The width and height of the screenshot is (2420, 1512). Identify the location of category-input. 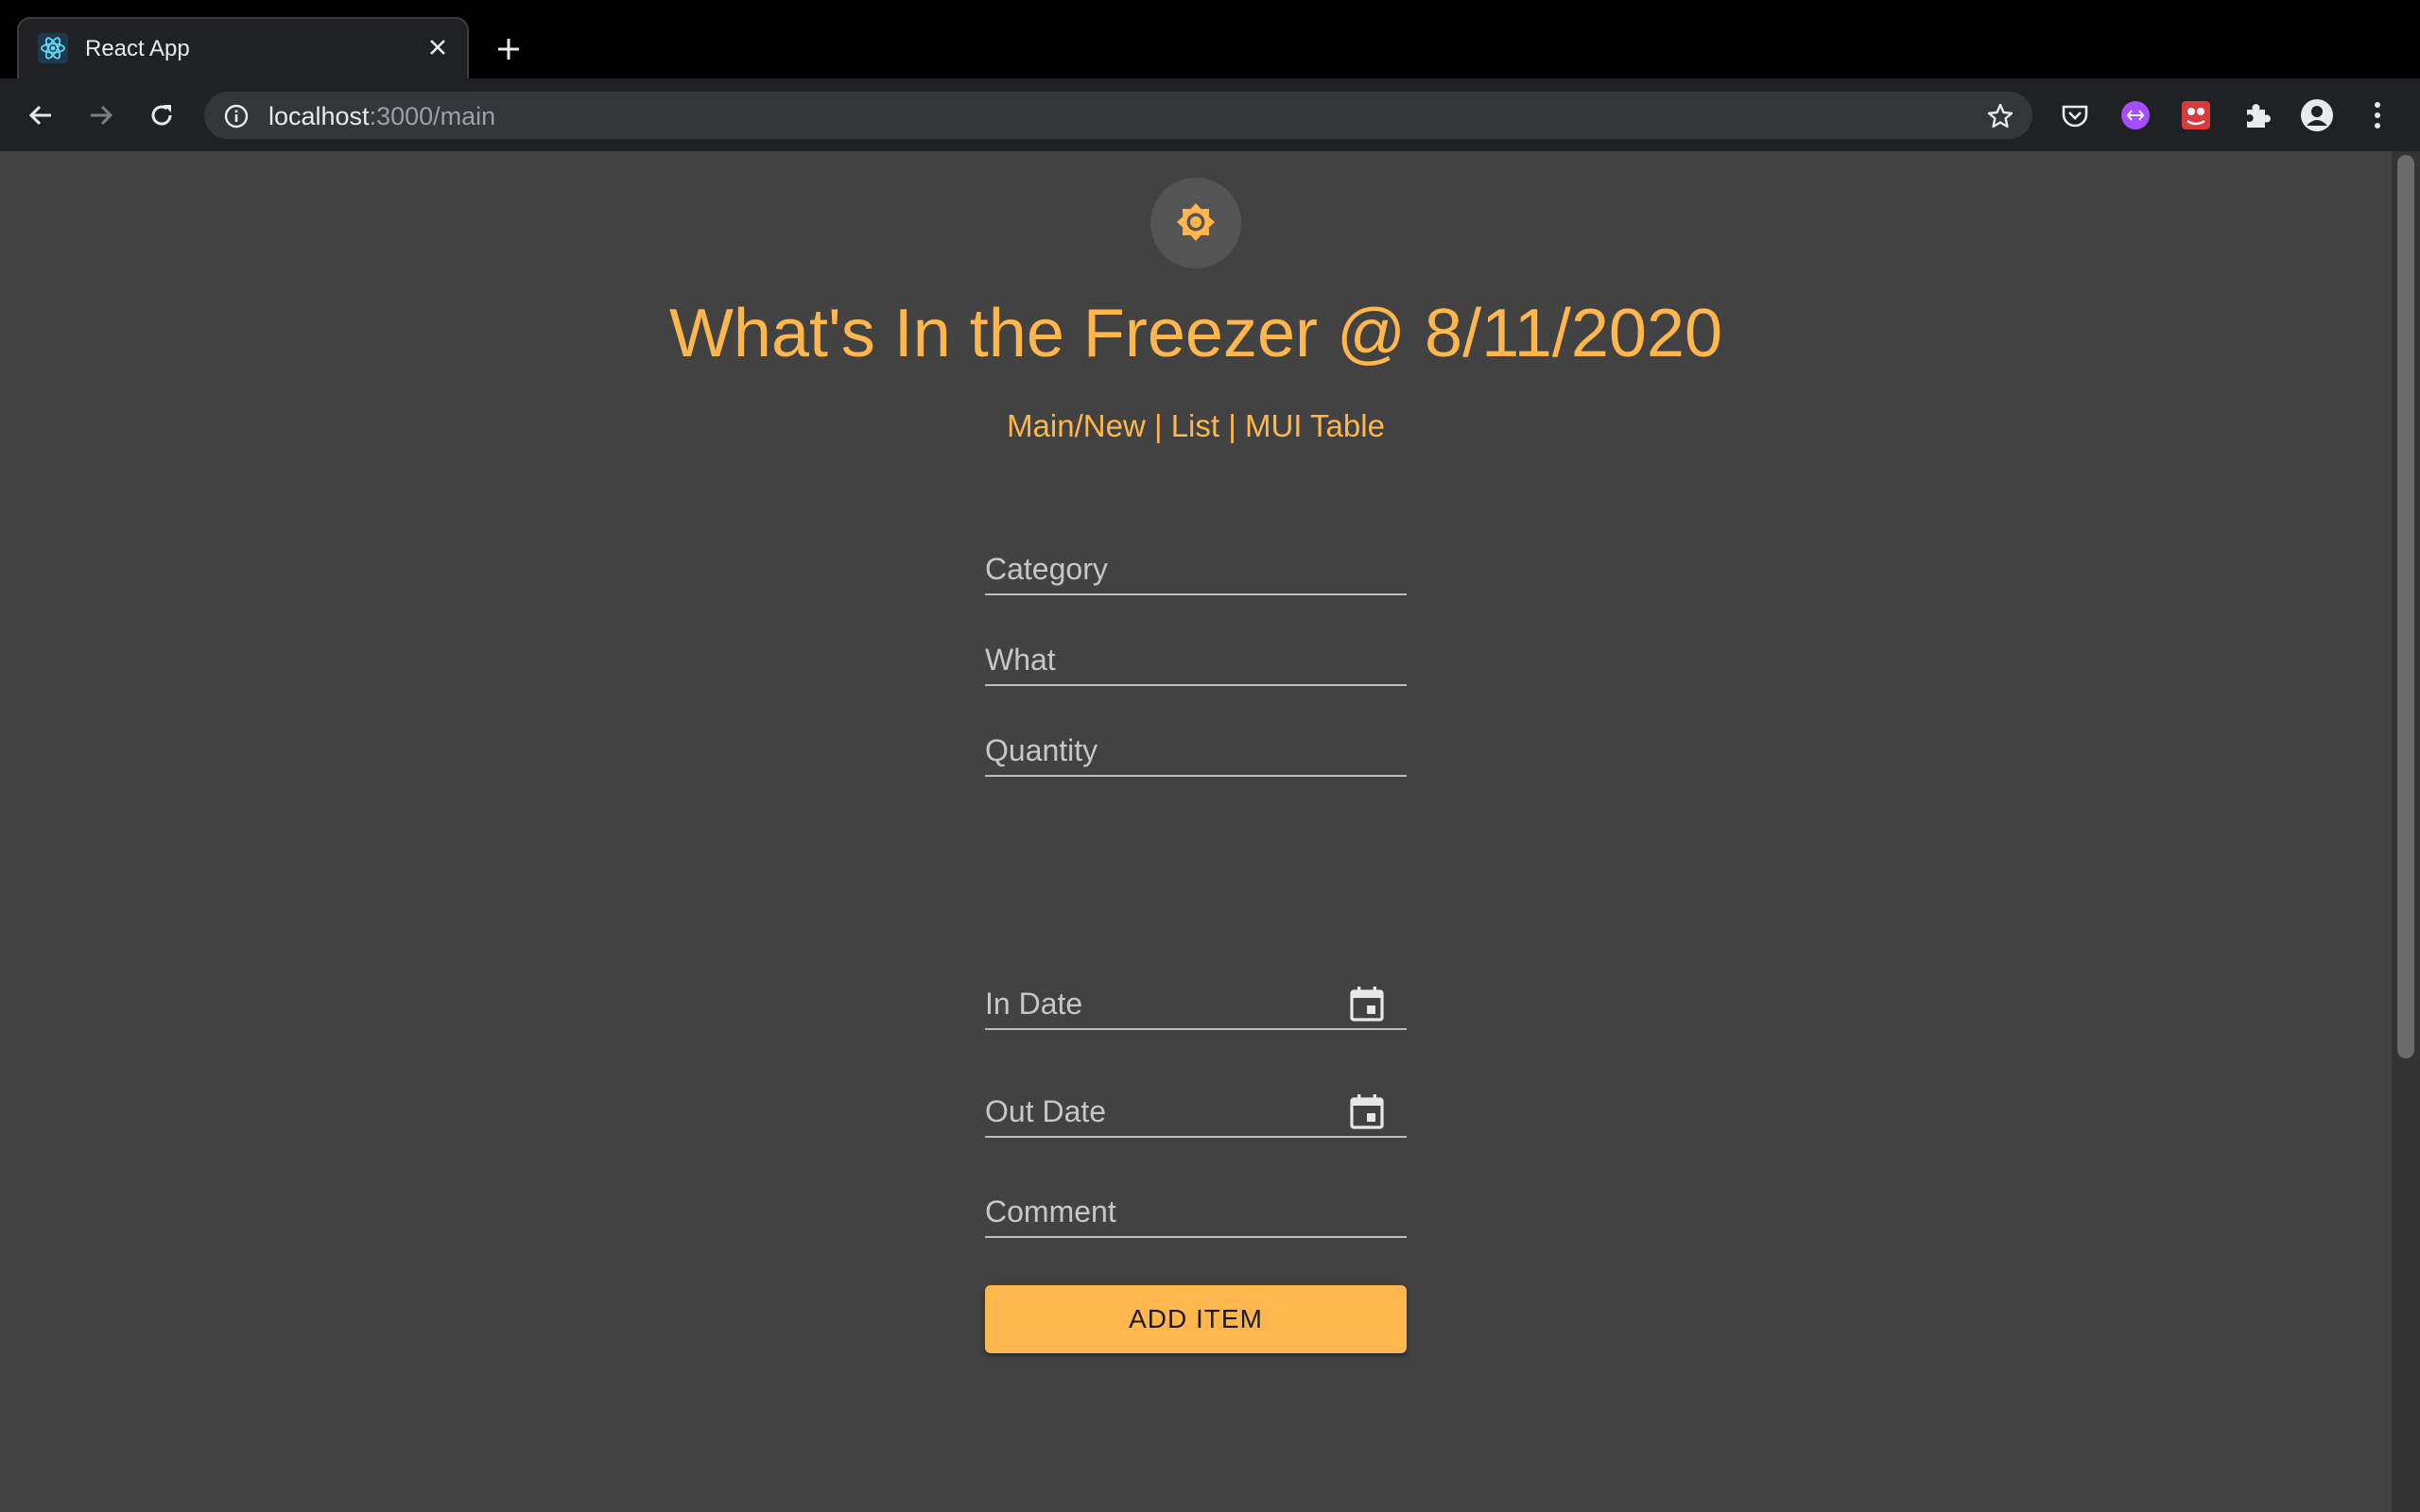
(1196, 566).